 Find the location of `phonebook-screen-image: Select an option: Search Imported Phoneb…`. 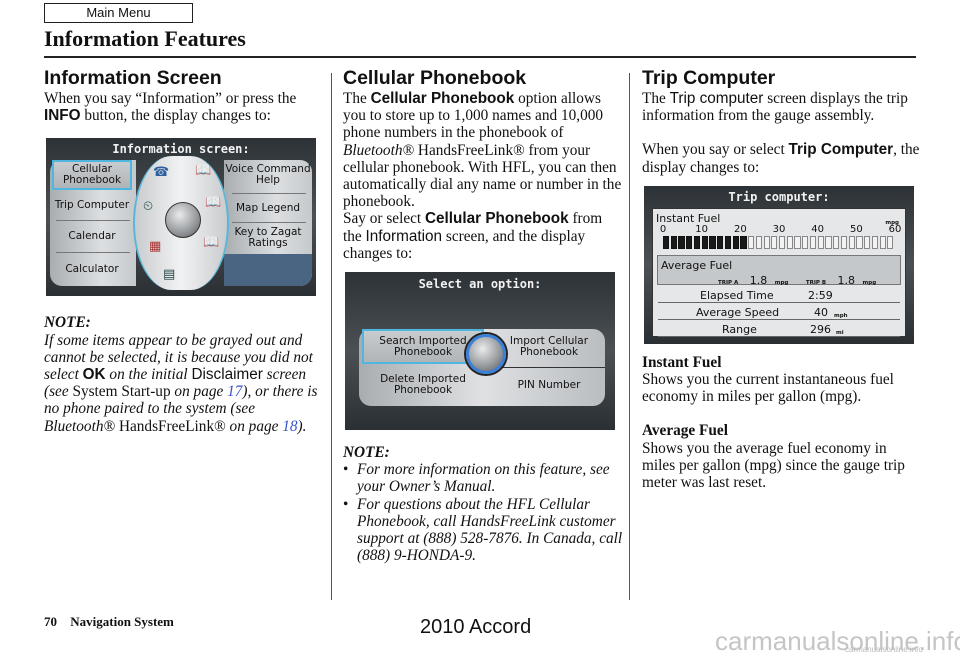

phonebook-screen-image: Select an option: Search Imported Phoneb… is located at coordinates (480, 351).